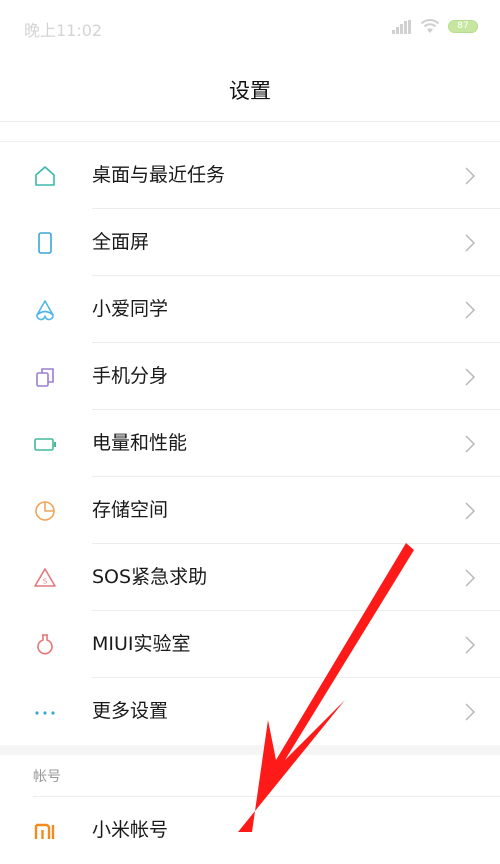 The image size is (500, 864). I want to click on settings-item-second-space: 手机分身, so click(250, 376).